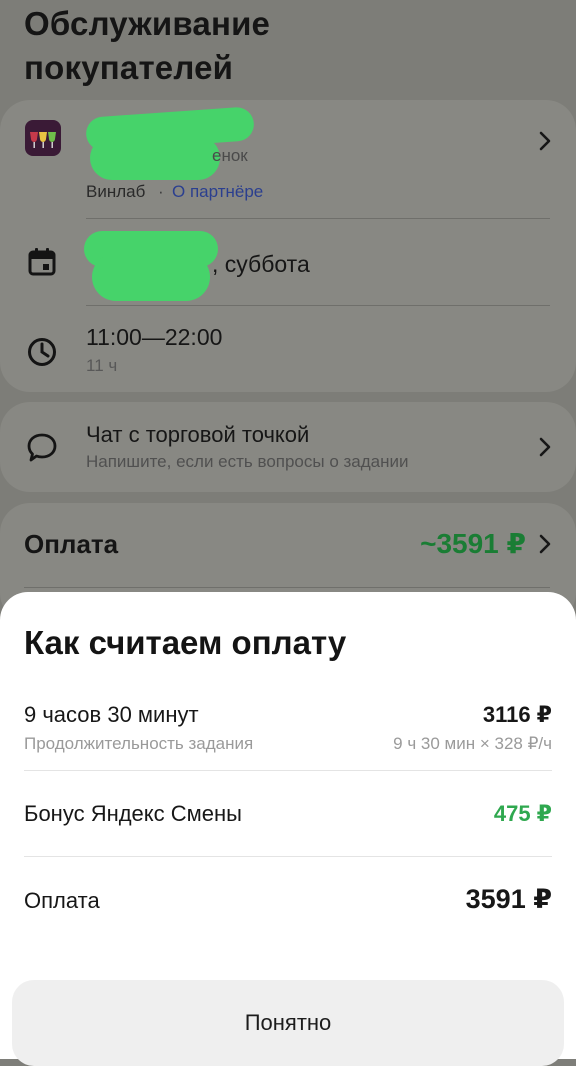 This screenshot has width=576, height=1066. I want to click on time-row: 11:00—22:00 11 ч, so click(288, 349).